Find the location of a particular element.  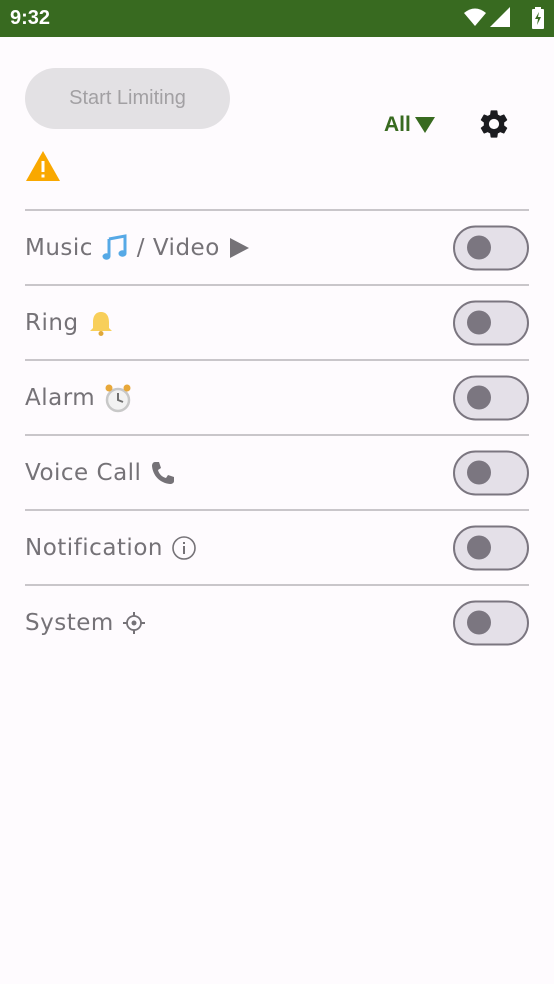

stream-label-music: Music / Video is located at coordinates (137, 247).